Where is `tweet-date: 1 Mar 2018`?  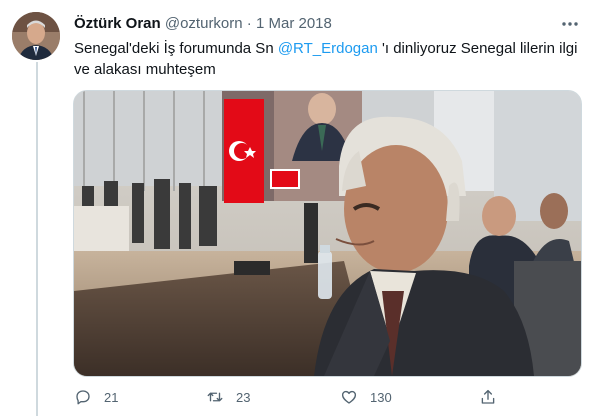
tweet-date: 1 Mar 2018 is located at coordinates (294, 23).